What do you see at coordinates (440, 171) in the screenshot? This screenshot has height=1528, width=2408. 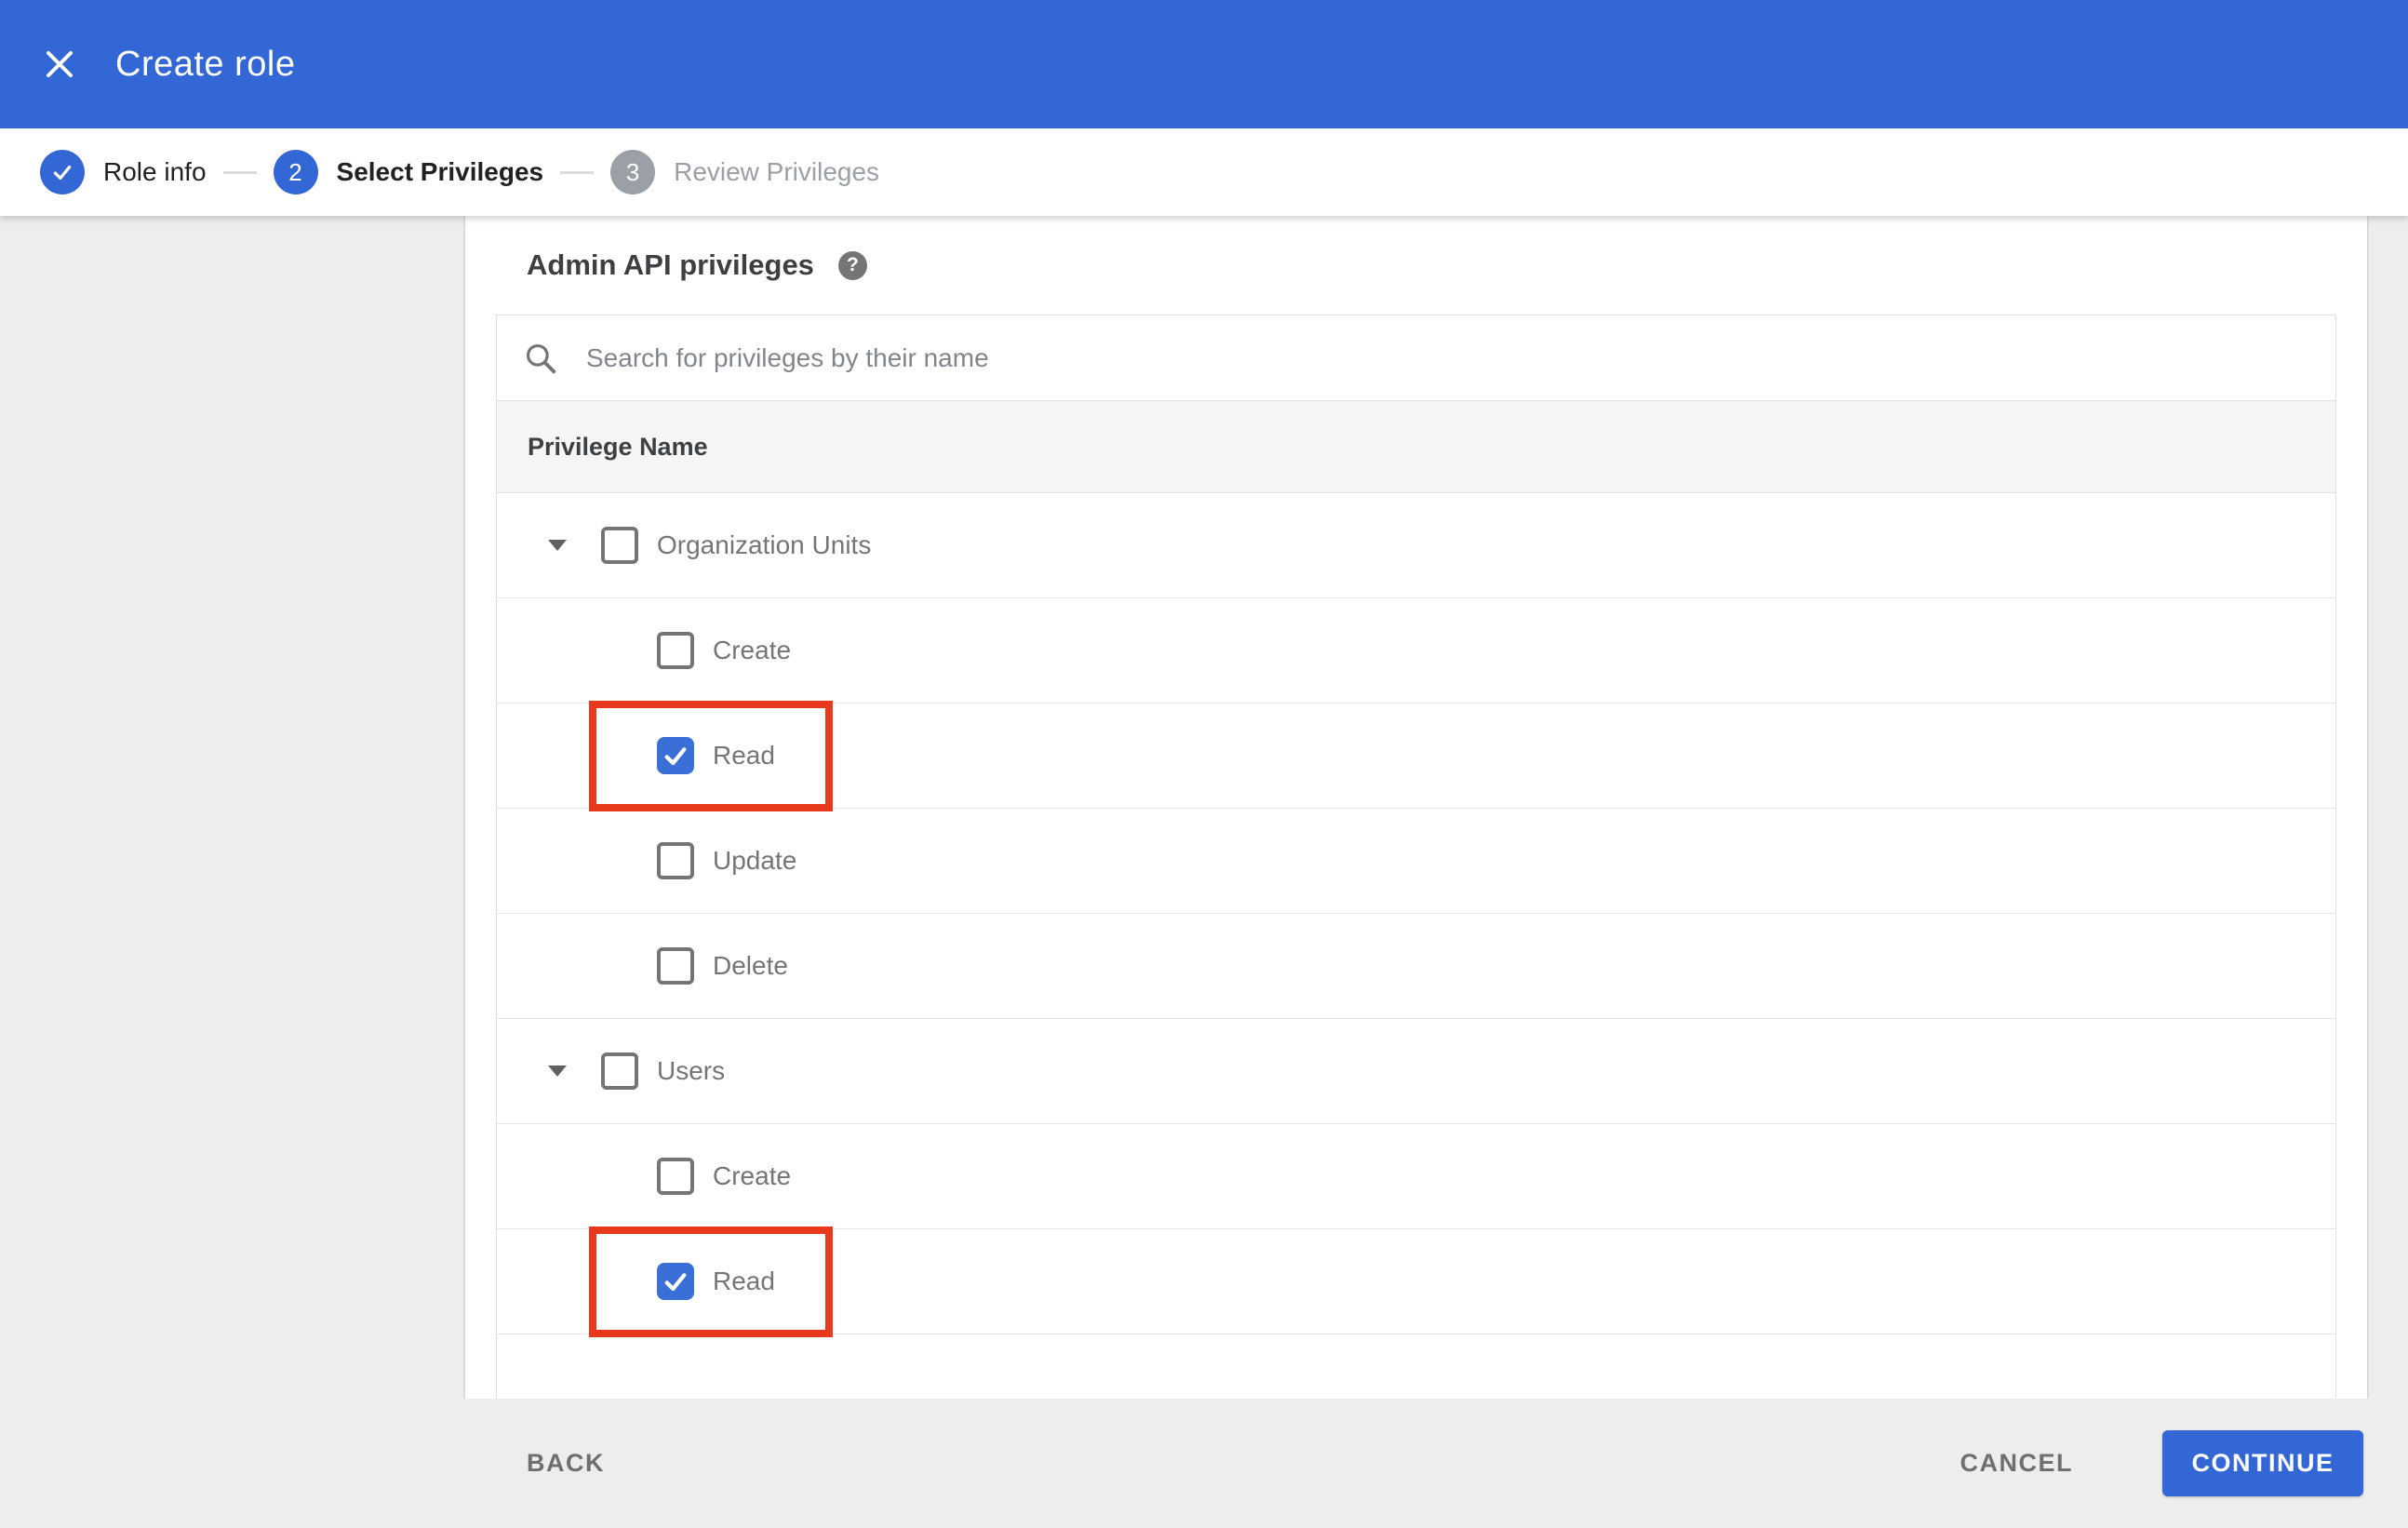 I see `step-label: Select Privileges` at bounding box center [440, 171].